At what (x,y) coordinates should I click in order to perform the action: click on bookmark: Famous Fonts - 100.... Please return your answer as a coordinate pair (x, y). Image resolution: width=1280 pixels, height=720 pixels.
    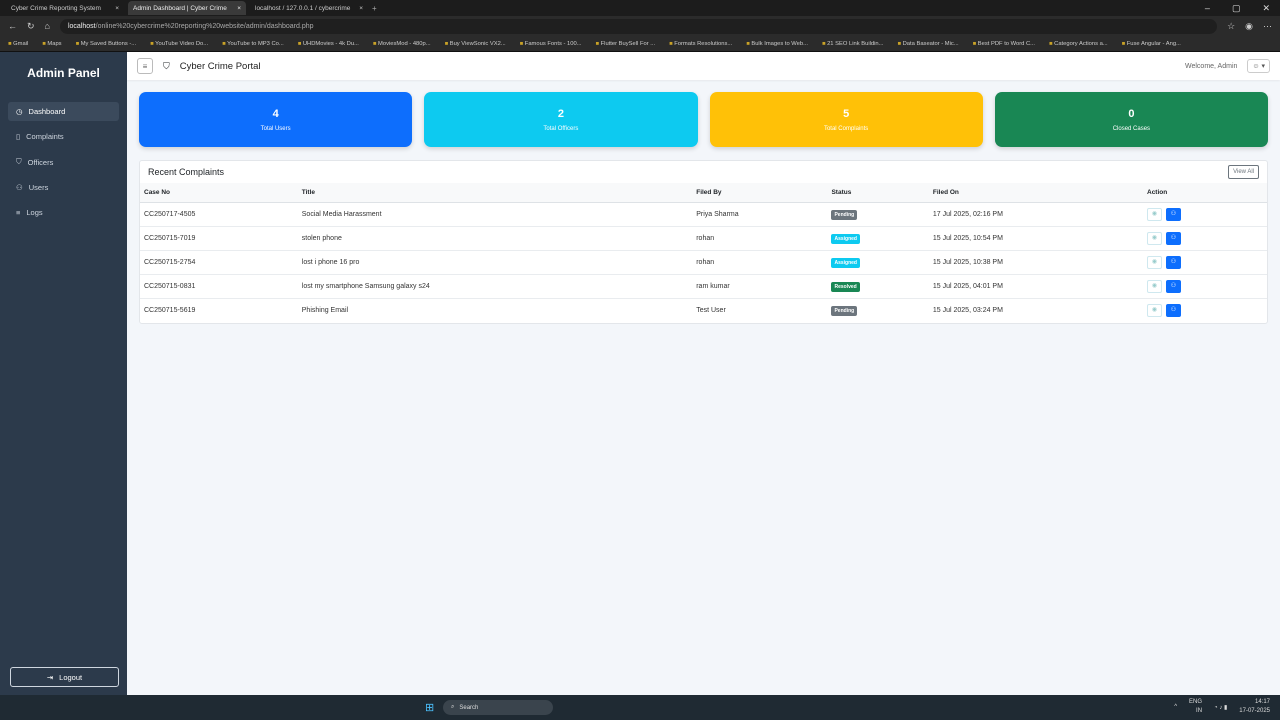
    Looking at the image, I should click on (551, 44).